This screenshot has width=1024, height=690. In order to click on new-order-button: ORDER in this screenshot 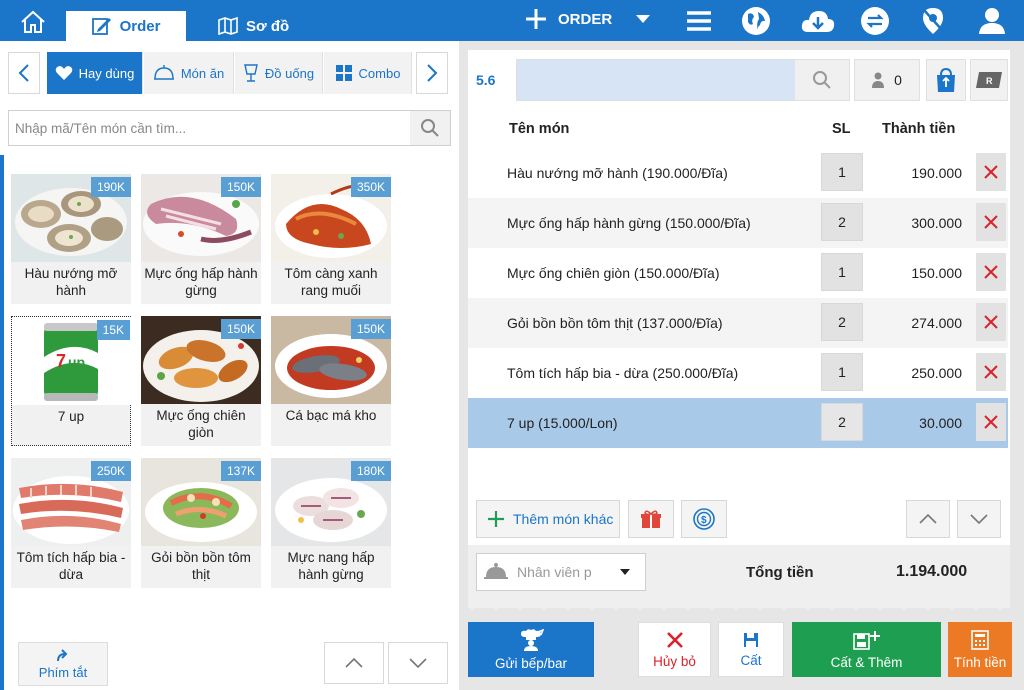, I will do `click(587, 19)`.